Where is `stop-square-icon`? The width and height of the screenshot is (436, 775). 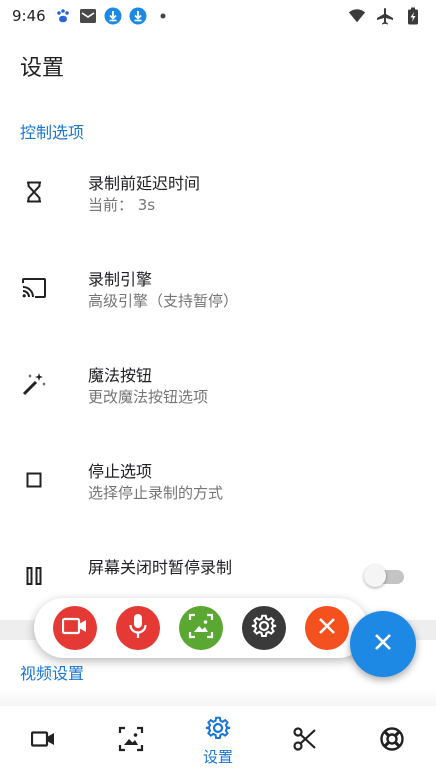
stop-square-icon is located at coordinates (34, 480).